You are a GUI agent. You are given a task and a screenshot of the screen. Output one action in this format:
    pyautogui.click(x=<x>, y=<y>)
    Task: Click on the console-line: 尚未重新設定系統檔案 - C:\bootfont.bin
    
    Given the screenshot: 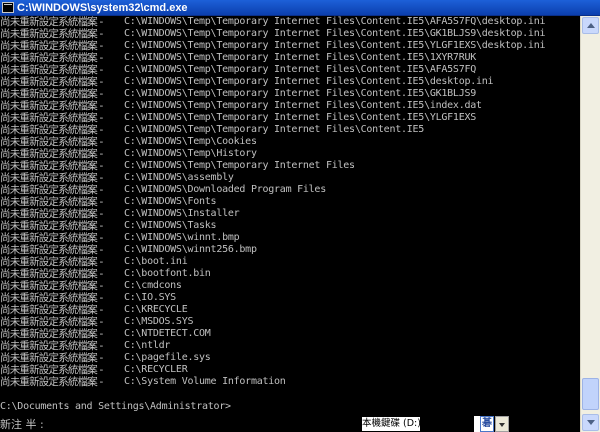 What is the action you would take?
    pyautogui.click(x=105, y=274)
    